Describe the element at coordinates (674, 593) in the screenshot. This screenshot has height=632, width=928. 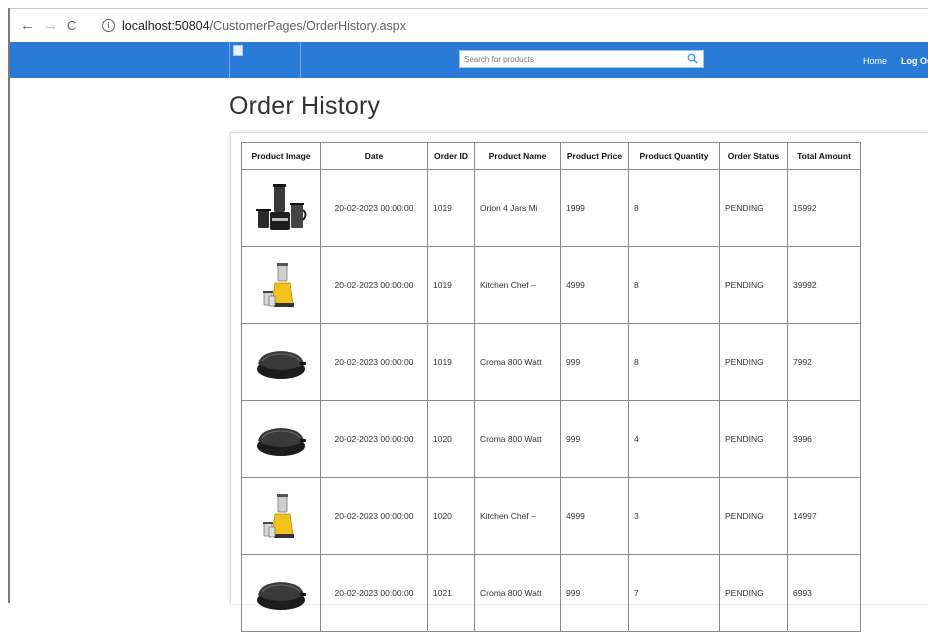
I see `product-quantity-cell: 7` at that location.